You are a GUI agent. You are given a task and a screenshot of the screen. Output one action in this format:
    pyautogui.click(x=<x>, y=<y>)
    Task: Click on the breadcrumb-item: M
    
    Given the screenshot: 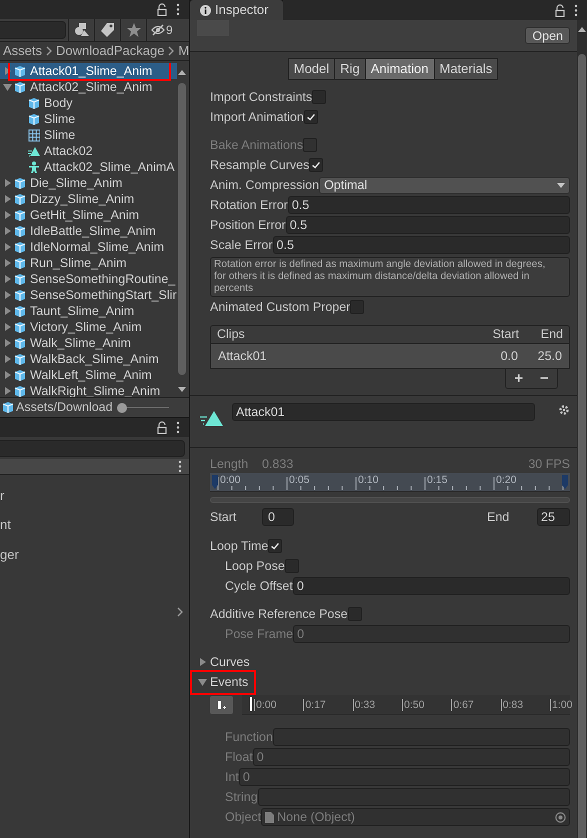 What is the action you would take?
    pyautogui.click(x=183, y=51)
    